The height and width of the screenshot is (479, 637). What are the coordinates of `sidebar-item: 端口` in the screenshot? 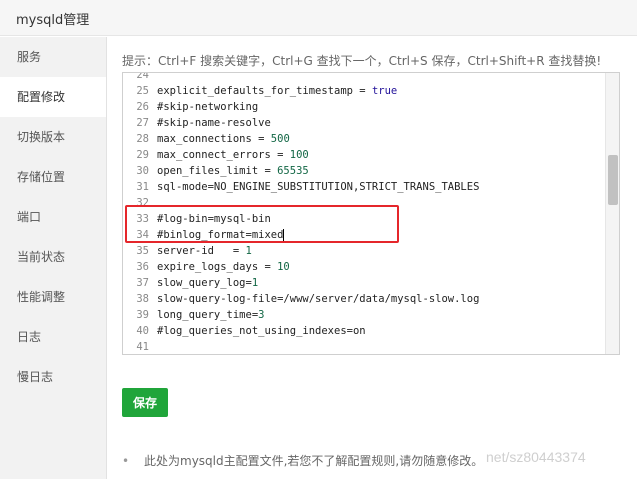 It's located at (53, 217).